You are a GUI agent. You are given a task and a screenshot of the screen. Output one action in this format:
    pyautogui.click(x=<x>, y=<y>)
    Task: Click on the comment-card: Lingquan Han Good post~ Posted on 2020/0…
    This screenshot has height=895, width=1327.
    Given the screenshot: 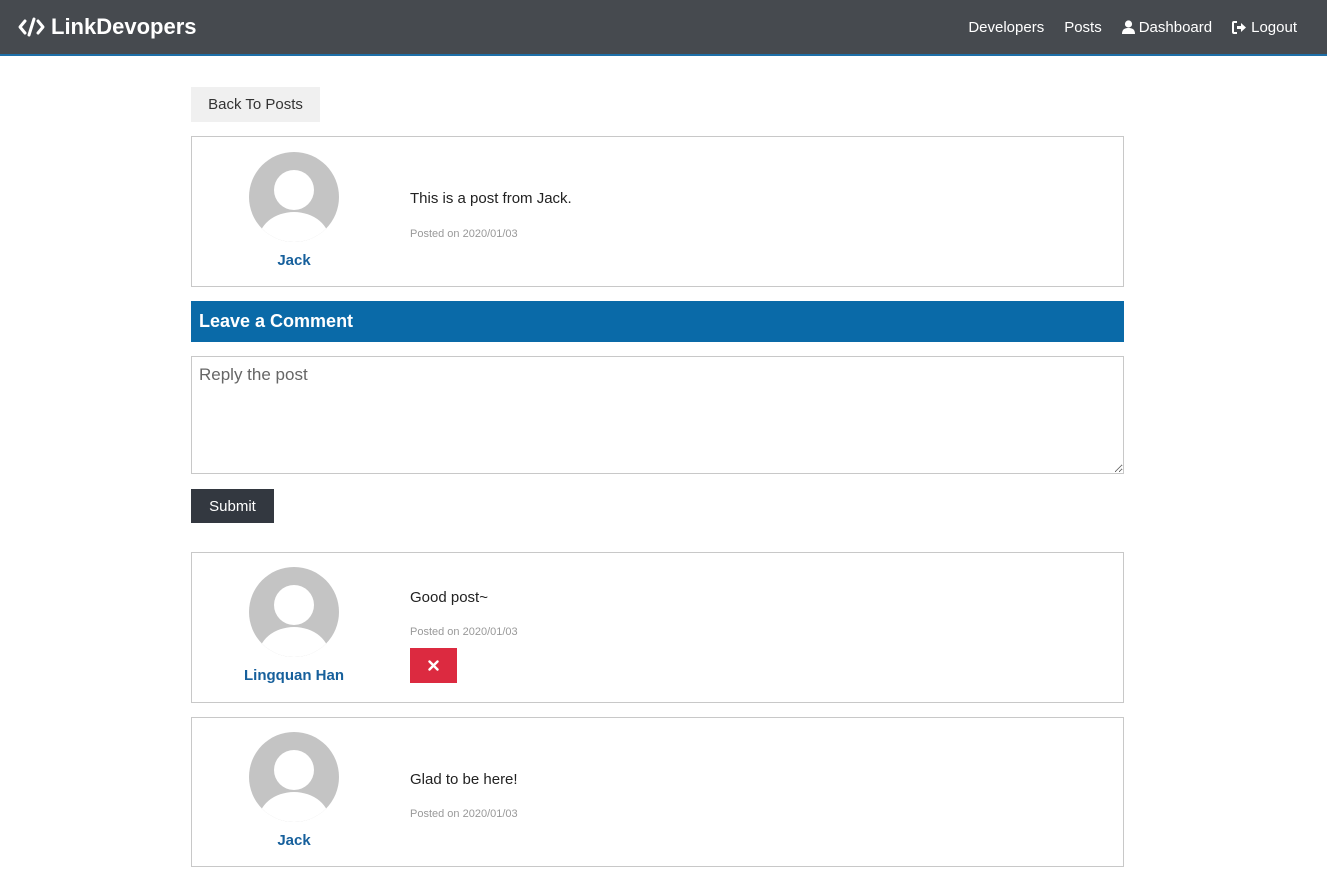 What is the action you would take?
    pyautogui.click(x=657, y=627)
    